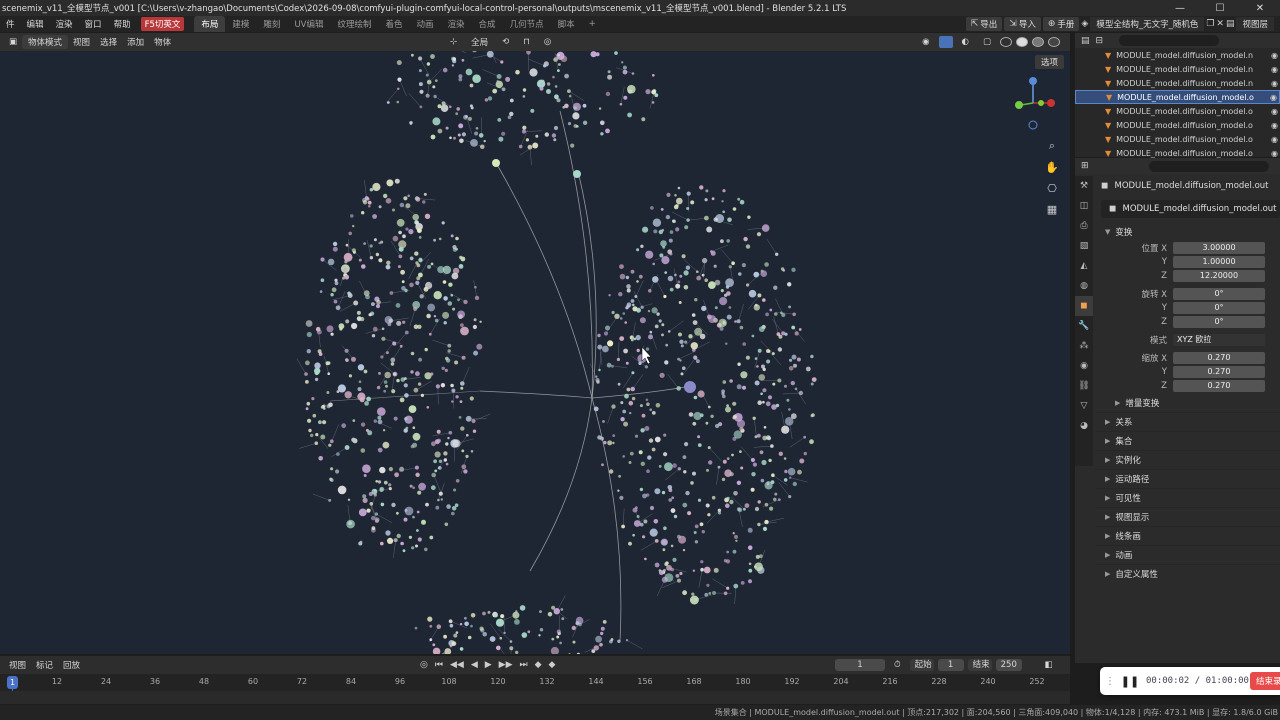 Image resolution: width=1280 pixels, height=720 pixels. I want to click on viewport-menu-add: 添加, so click(135, 42).